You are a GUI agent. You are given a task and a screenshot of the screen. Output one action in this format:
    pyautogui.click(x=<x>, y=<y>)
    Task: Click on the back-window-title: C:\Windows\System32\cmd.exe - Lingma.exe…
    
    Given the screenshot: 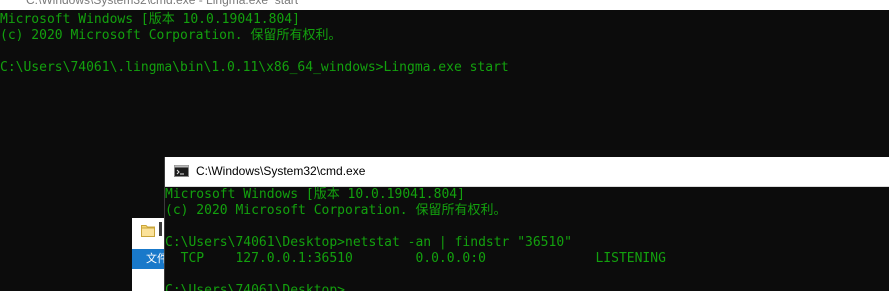 What is the action you would take?
    pyautogui.click(x=162, y=3)
    